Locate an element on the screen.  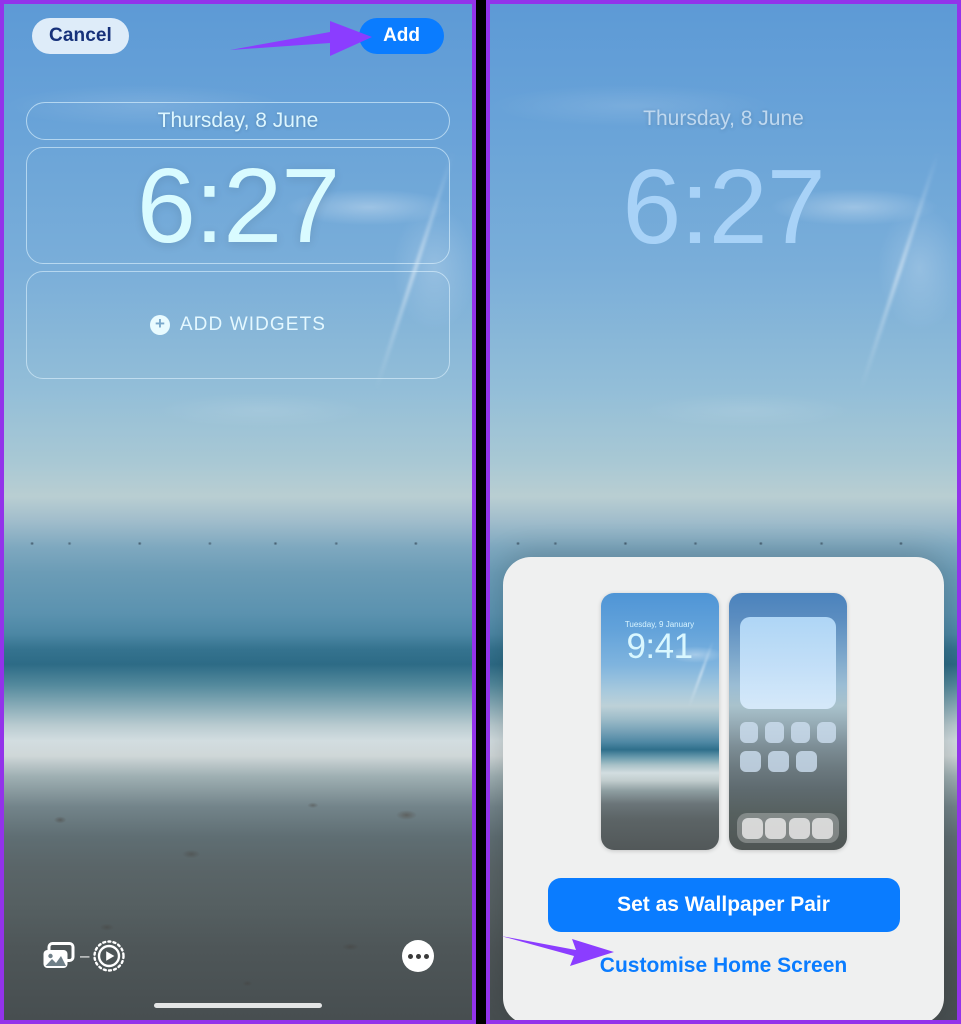
time-label: 6:27 is located at coordinates (238, 205).